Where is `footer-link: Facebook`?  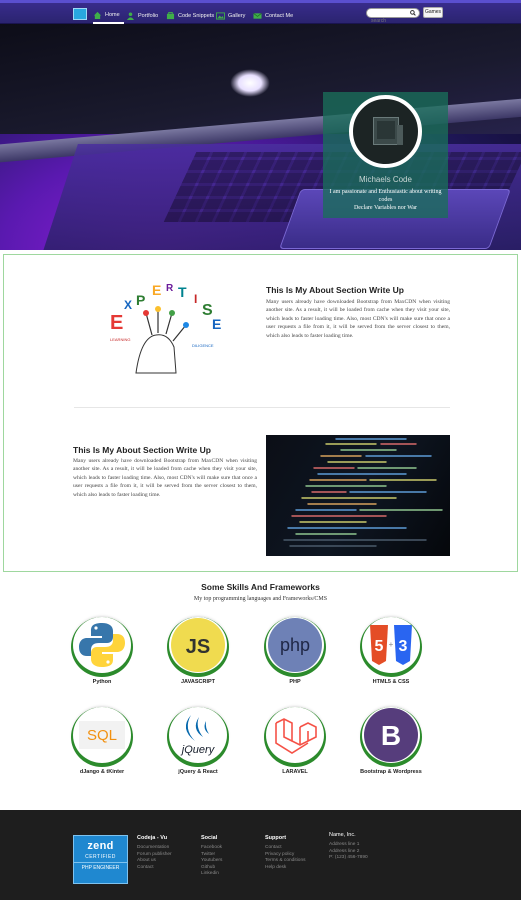
footer-link: Facebook is located at coordinates (211, 848).